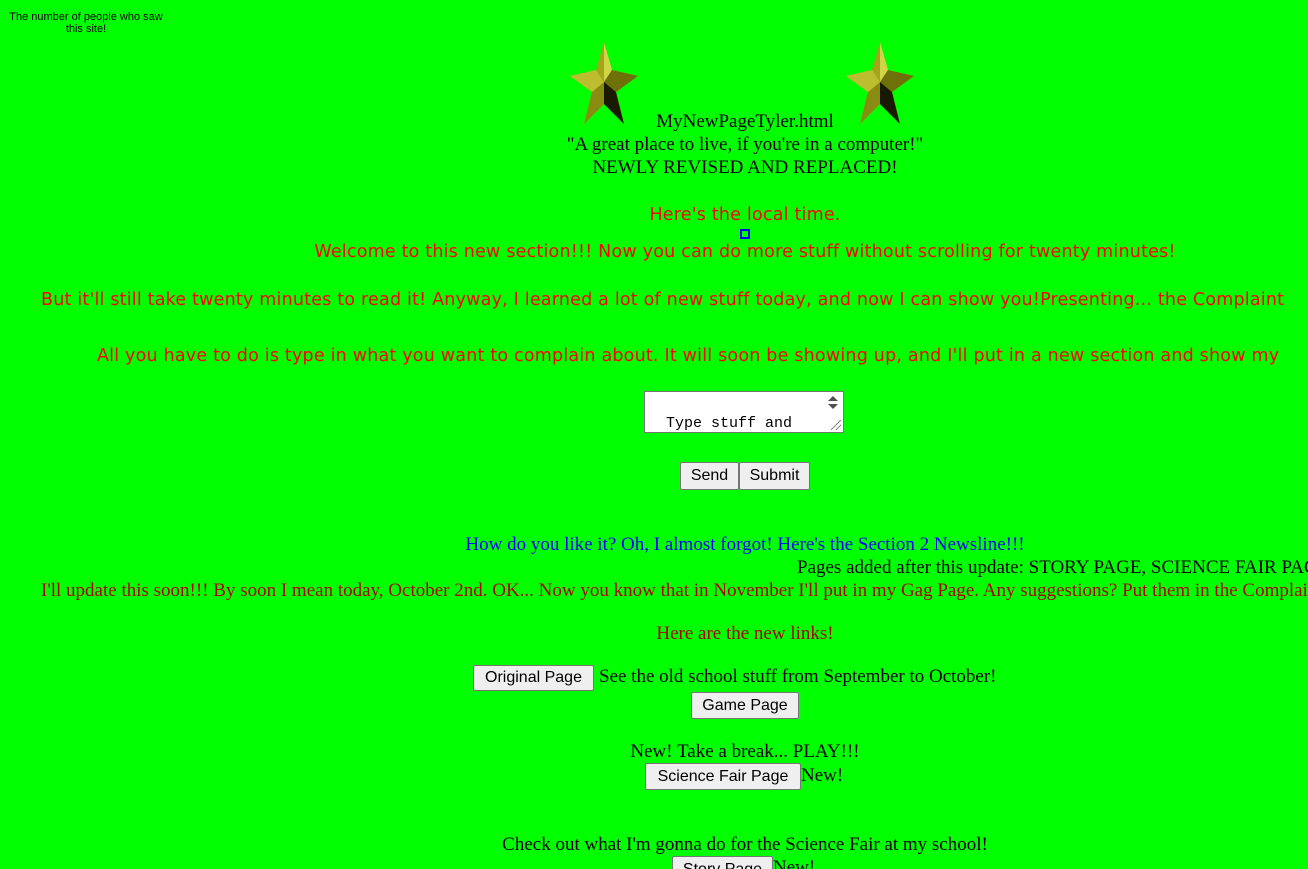  What do you see at coordinates (744, 412) in the screenshot?
I see `complaint-textarea: Type stuff and send it to my E-mail!` at bounding box center [744, 412].